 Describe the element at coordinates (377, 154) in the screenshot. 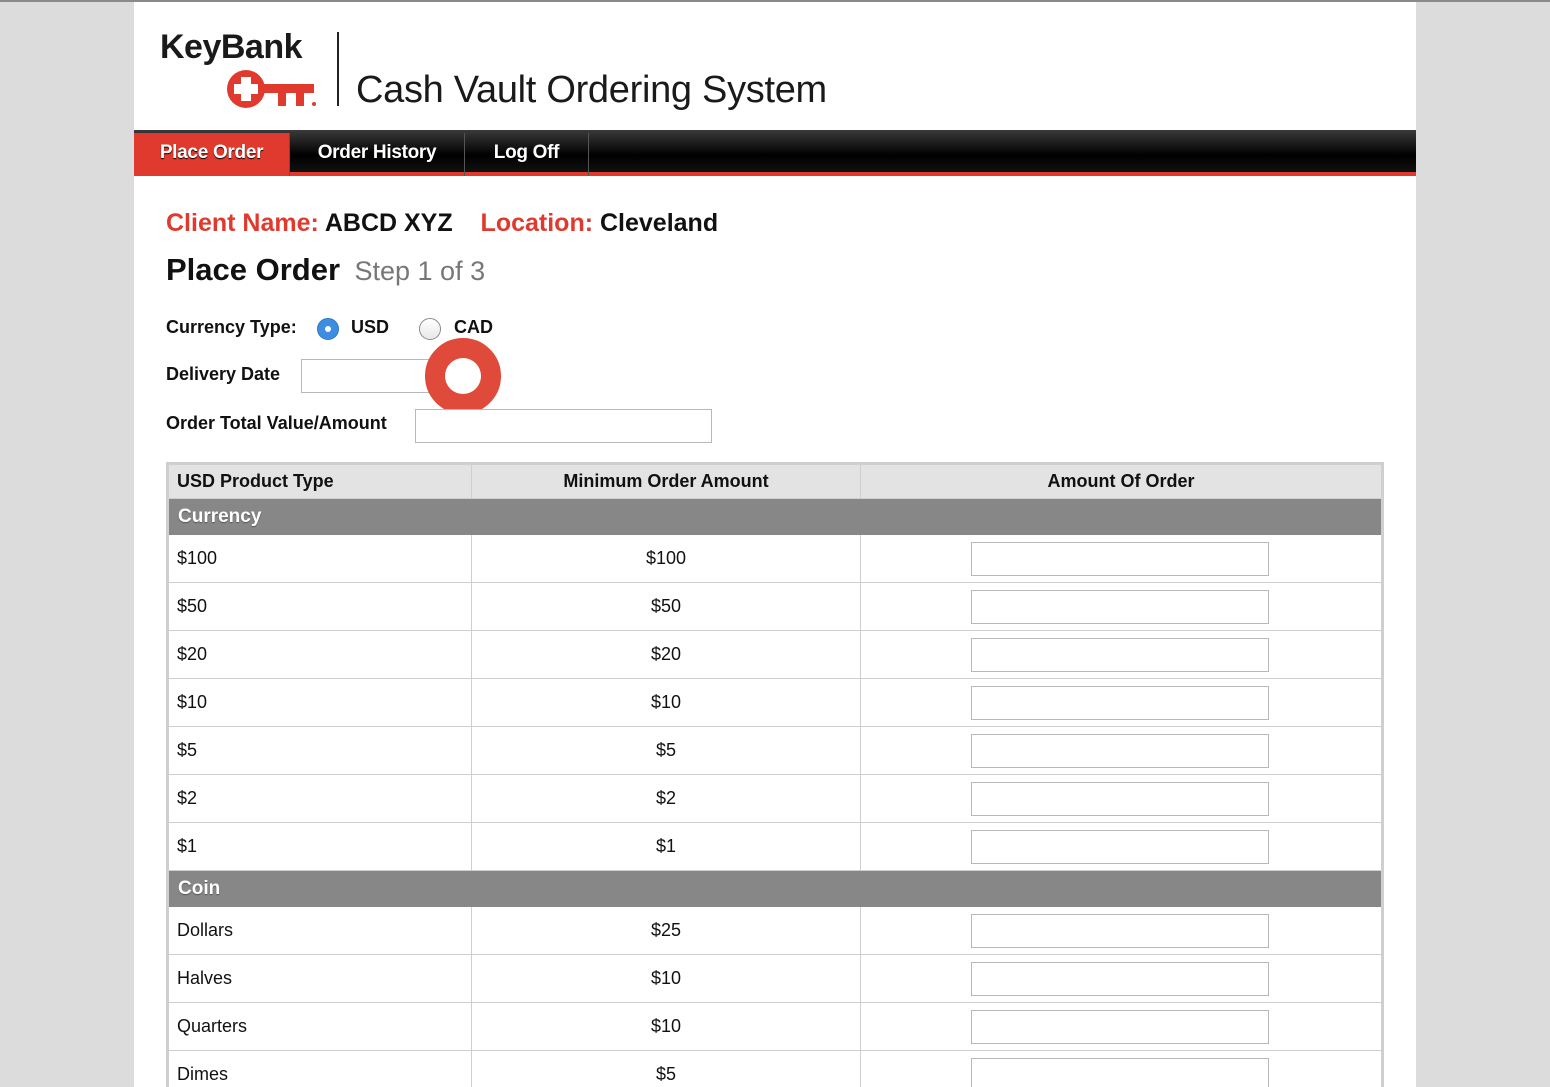

I see `nav-order-history: Order History` at that location.